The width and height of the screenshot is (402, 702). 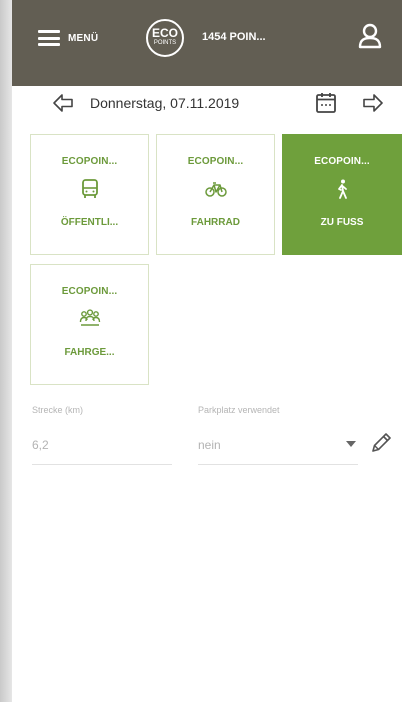 What do you see at coordinates (342, 189) in the screenshot?
I see `walking-icon` at bounding box center [342, 189].